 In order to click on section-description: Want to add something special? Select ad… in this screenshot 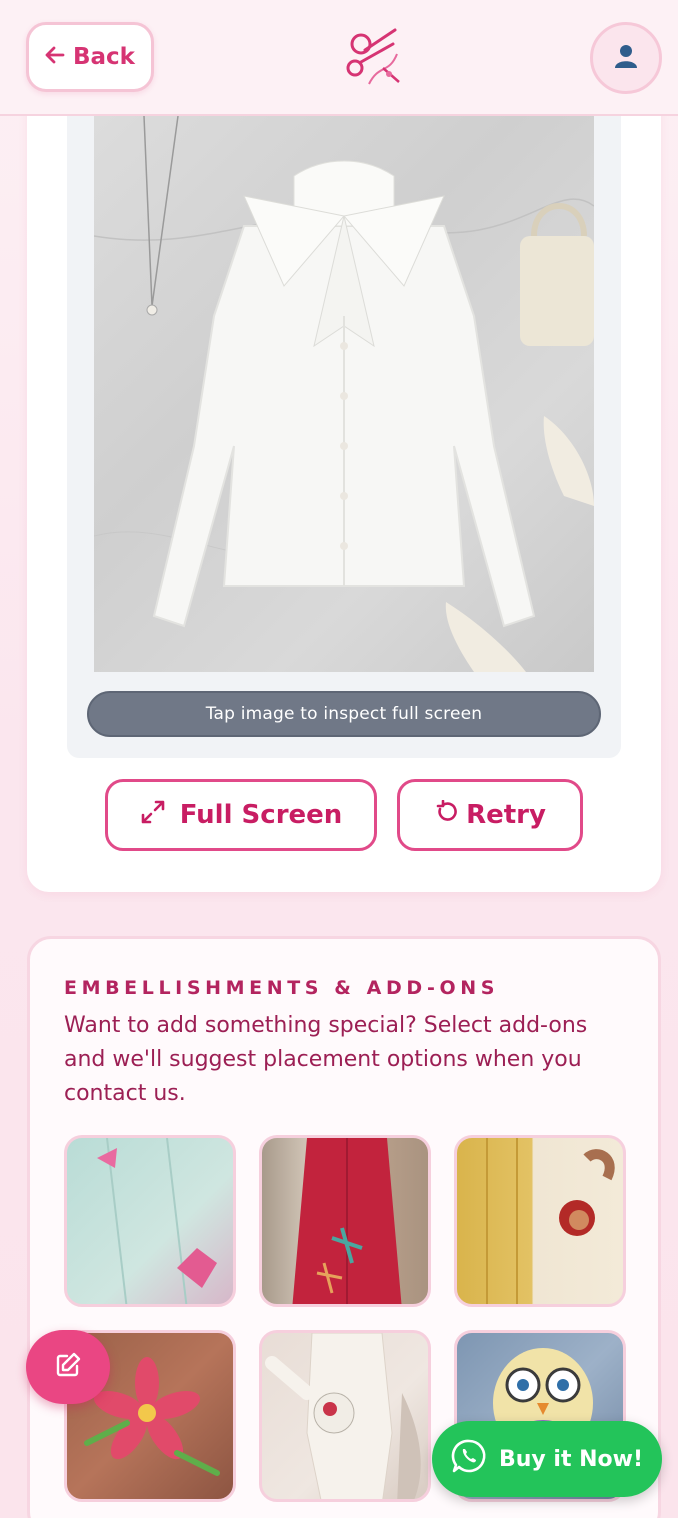, I will do `click(326, 1059)`.